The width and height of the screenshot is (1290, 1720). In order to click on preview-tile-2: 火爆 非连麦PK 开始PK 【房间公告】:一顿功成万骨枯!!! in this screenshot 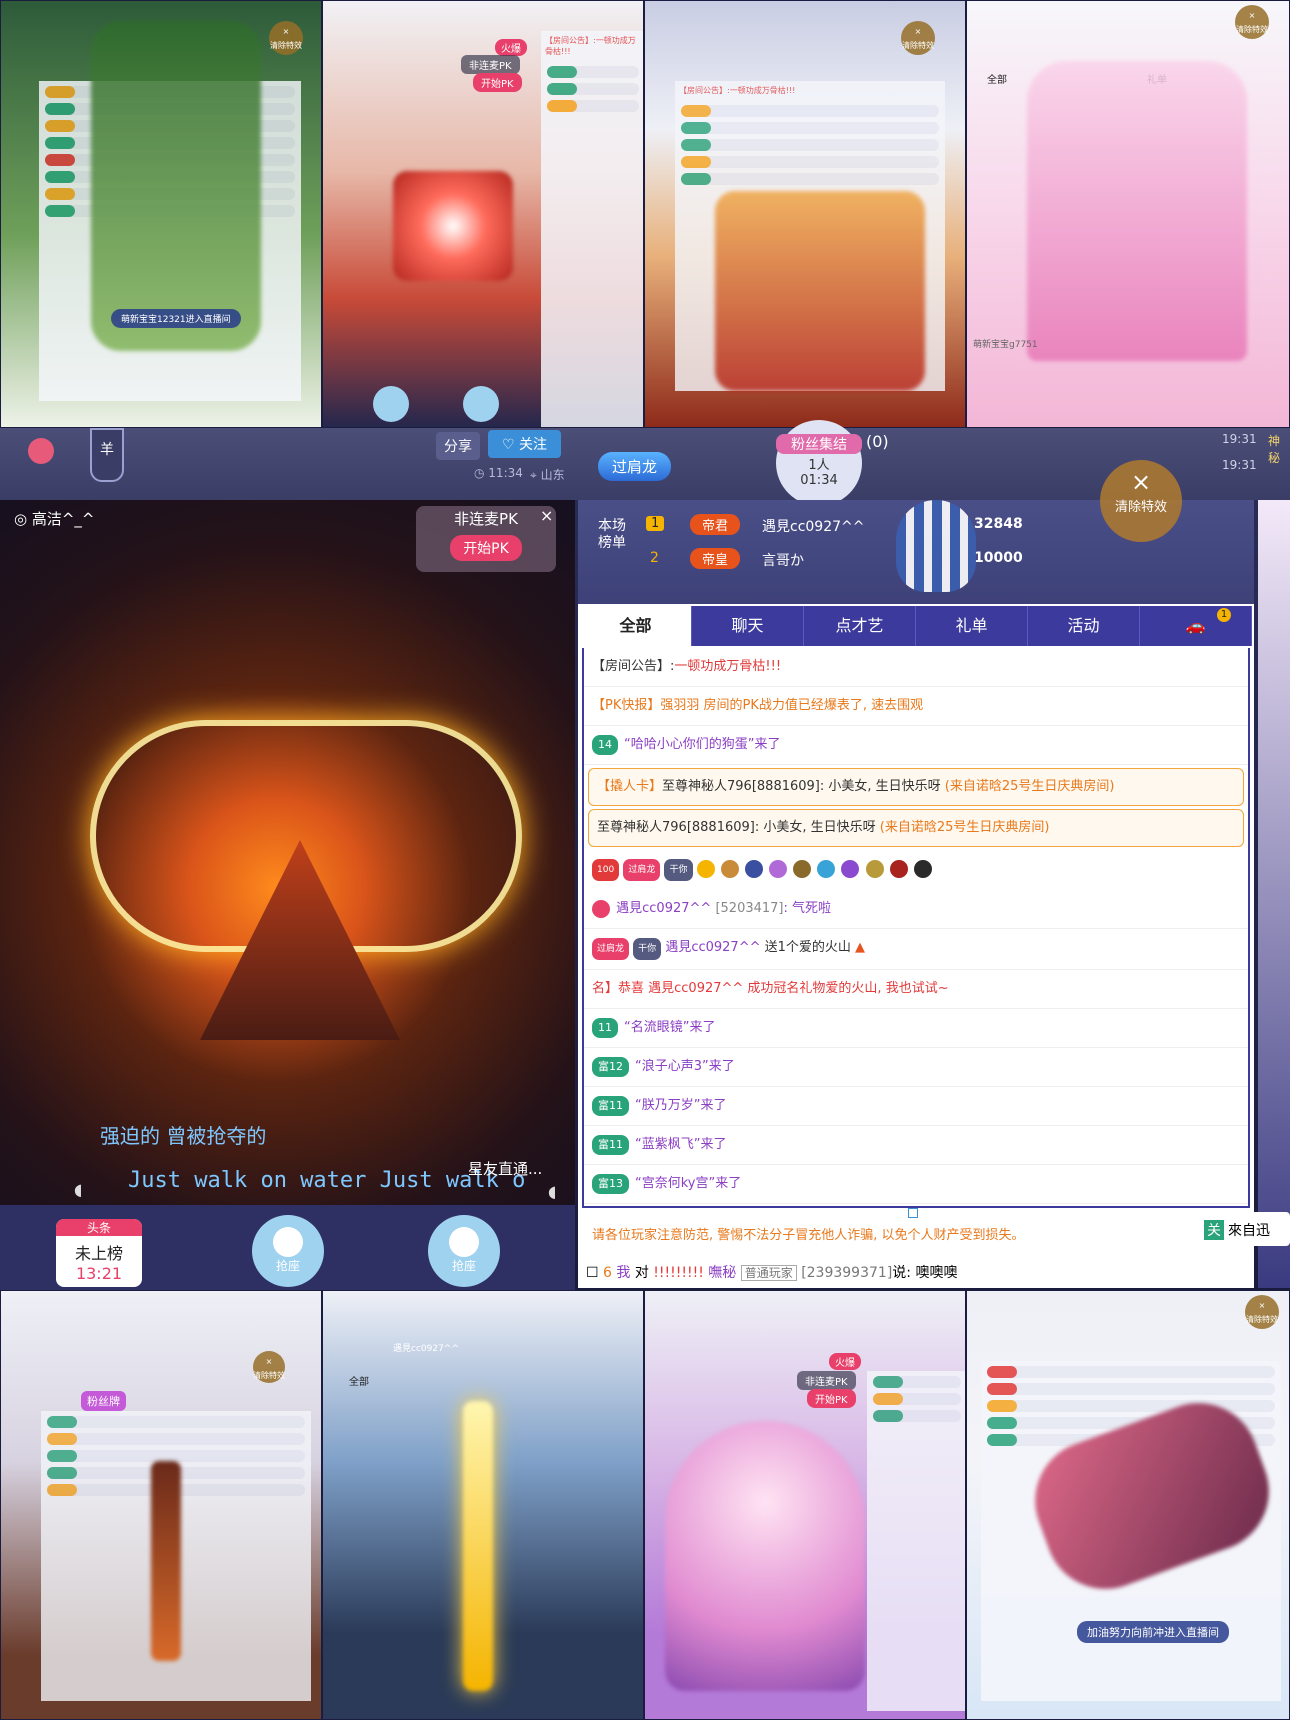, I will do `click(483, 214)`.